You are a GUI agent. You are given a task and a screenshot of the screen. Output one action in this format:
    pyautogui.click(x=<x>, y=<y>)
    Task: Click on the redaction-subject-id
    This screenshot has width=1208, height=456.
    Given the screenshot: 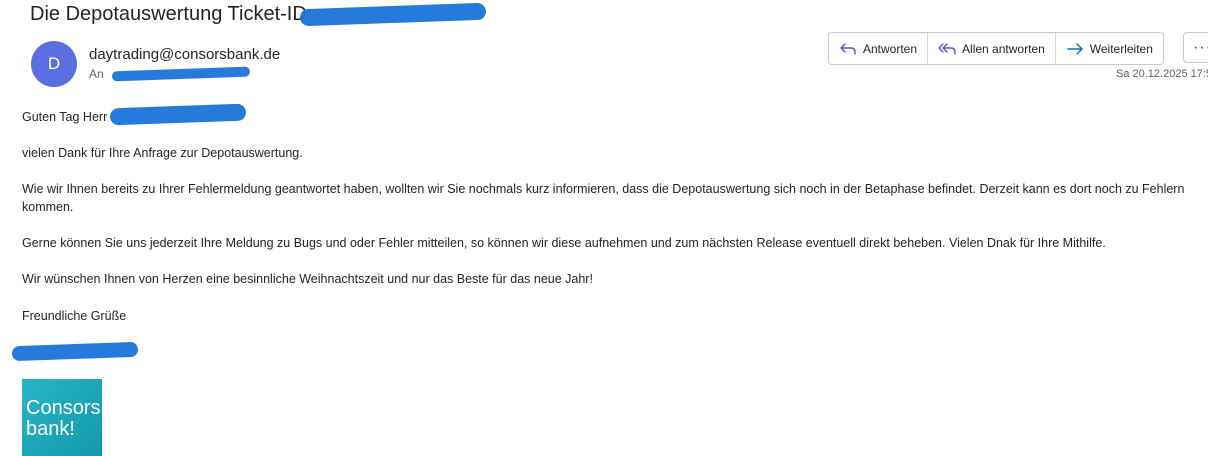 What is the action you would take?
    pyautogui.click(x=393, y=14)
    